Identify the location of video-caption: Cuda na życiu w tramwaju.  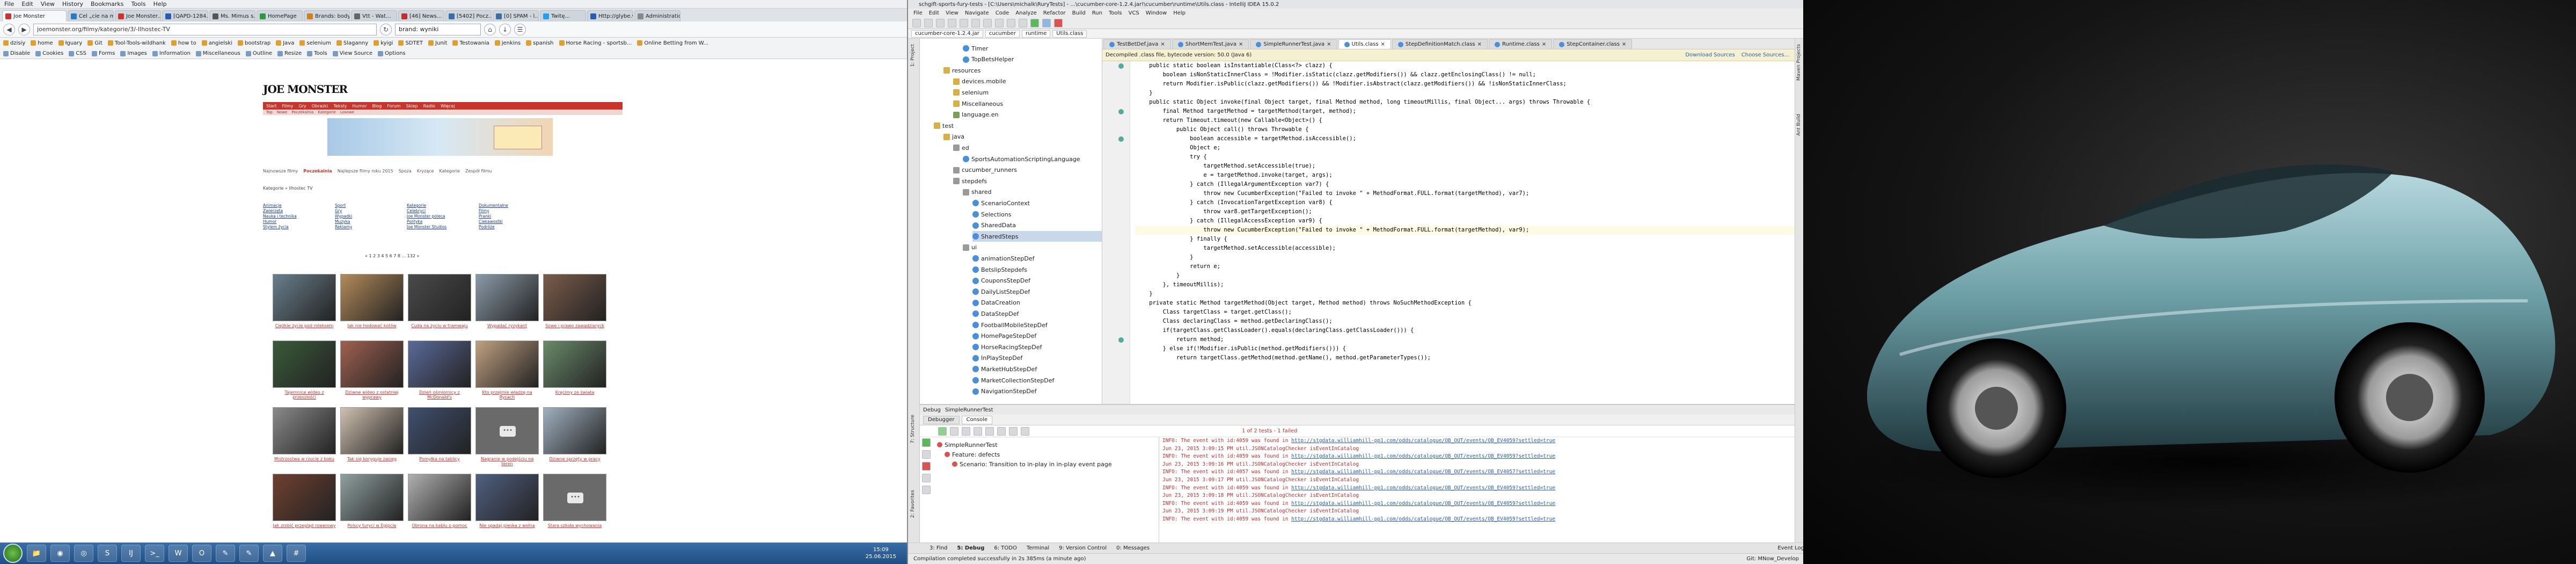
(439, 325).